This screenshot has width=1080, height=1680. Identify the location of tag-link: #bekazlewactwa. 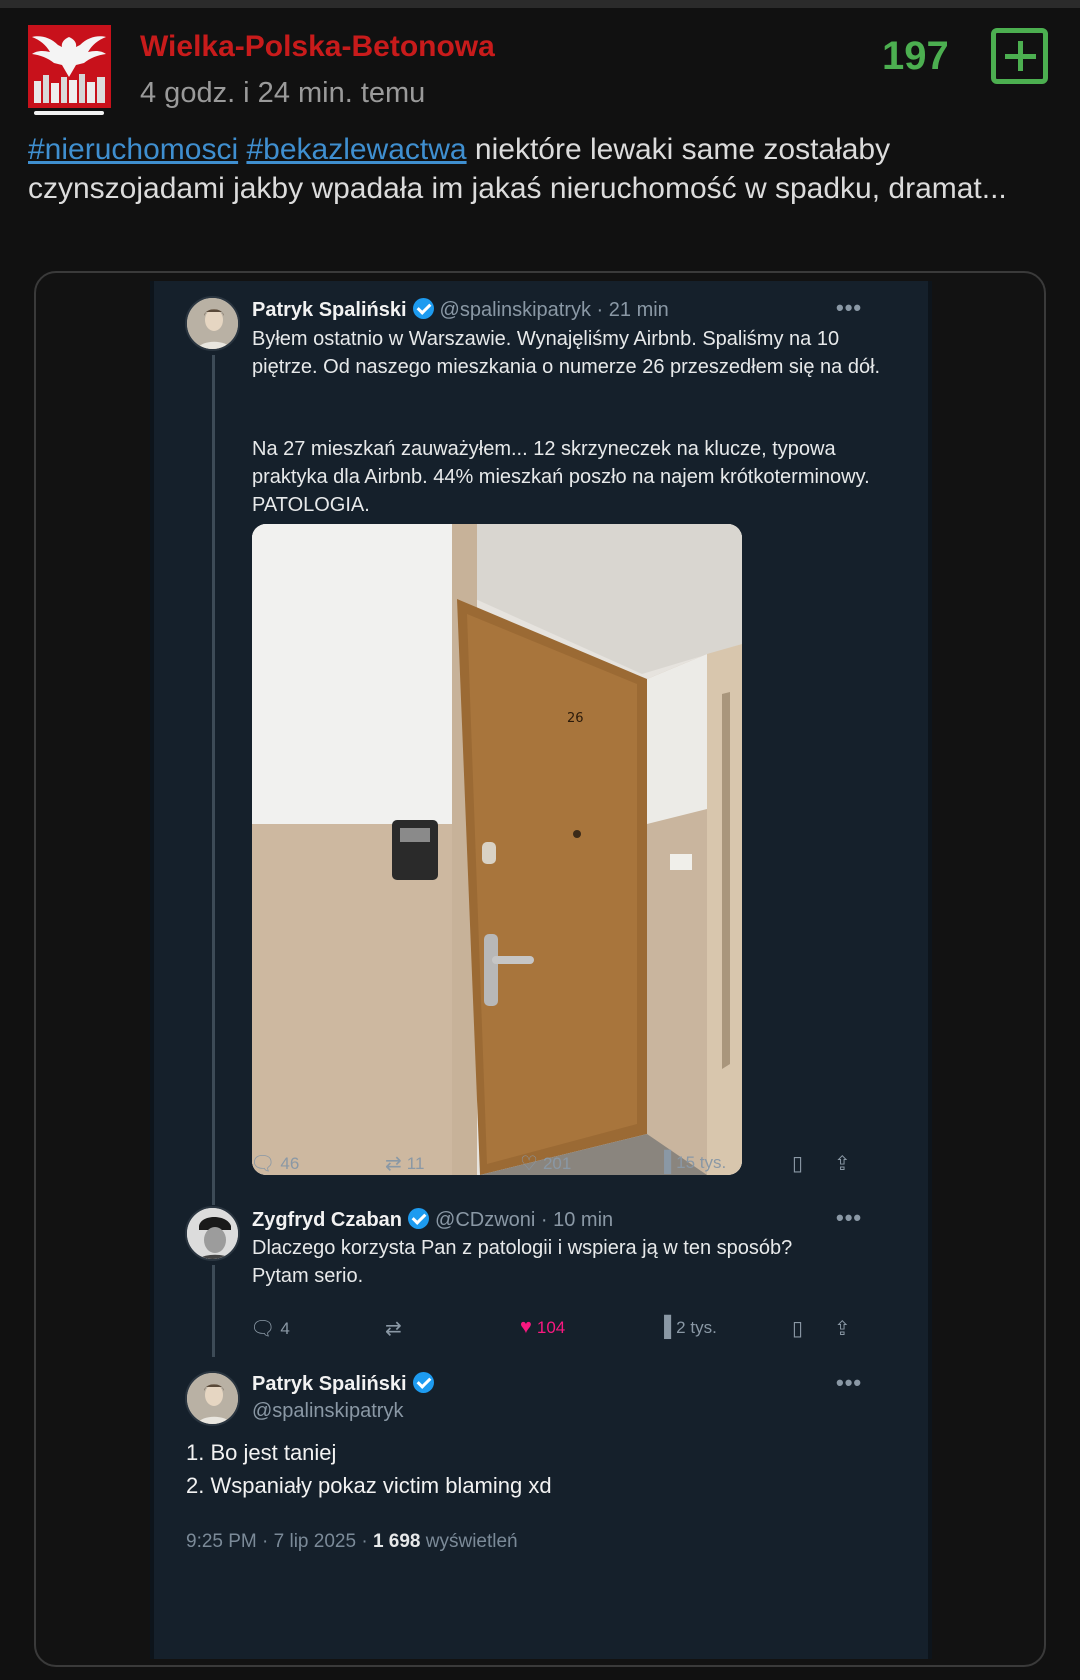
(356, 149).